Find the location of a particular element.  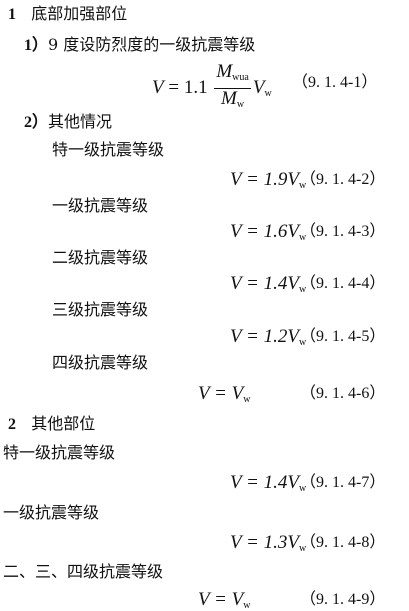

equation-number: （9. 1. 4-4） is located at coordinates (343, 283).